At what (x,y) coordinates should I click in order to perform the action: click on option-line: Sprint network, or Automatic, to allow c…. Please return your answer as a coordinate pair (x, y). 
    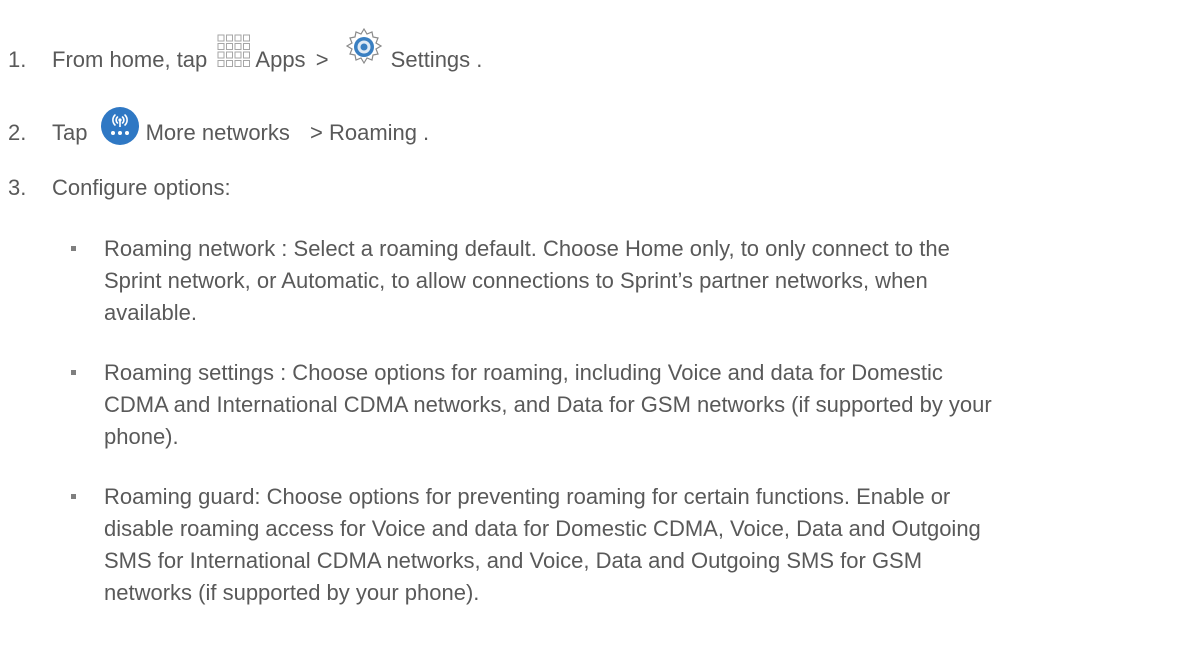
    Looking at the image, I should click on (516, 280).